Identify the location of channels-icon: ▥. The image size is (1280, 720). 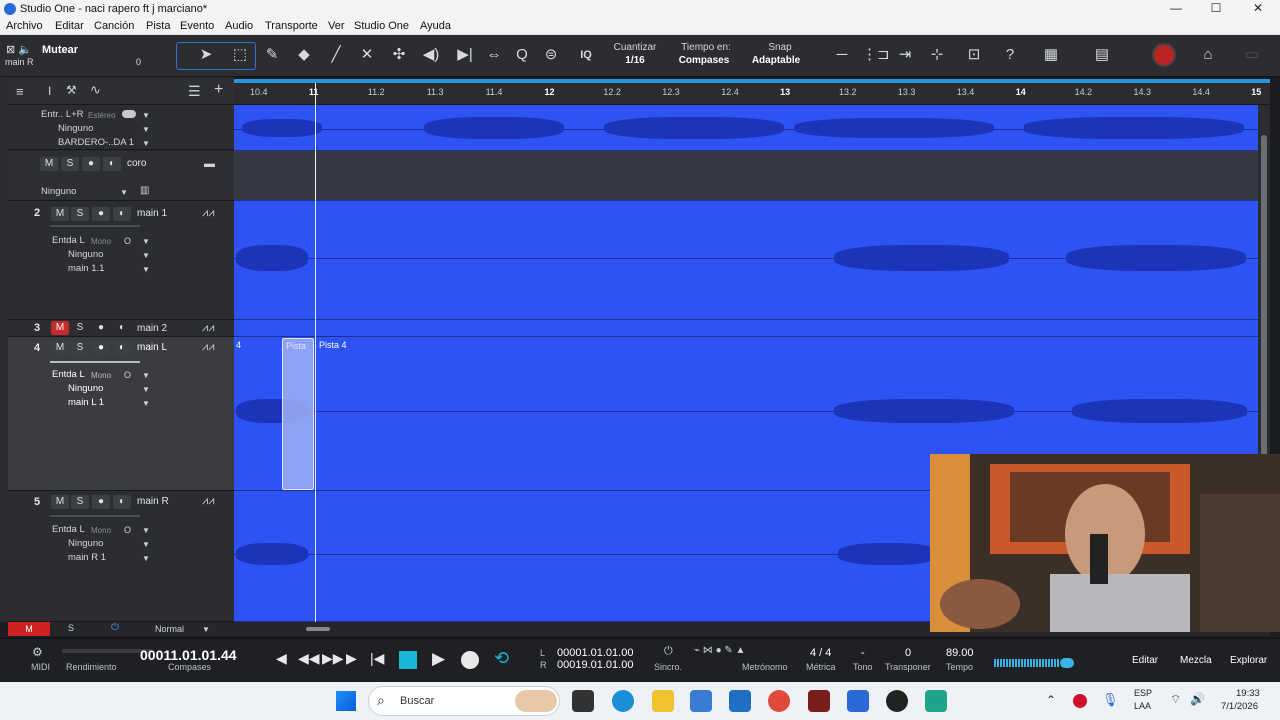
(144, 190).